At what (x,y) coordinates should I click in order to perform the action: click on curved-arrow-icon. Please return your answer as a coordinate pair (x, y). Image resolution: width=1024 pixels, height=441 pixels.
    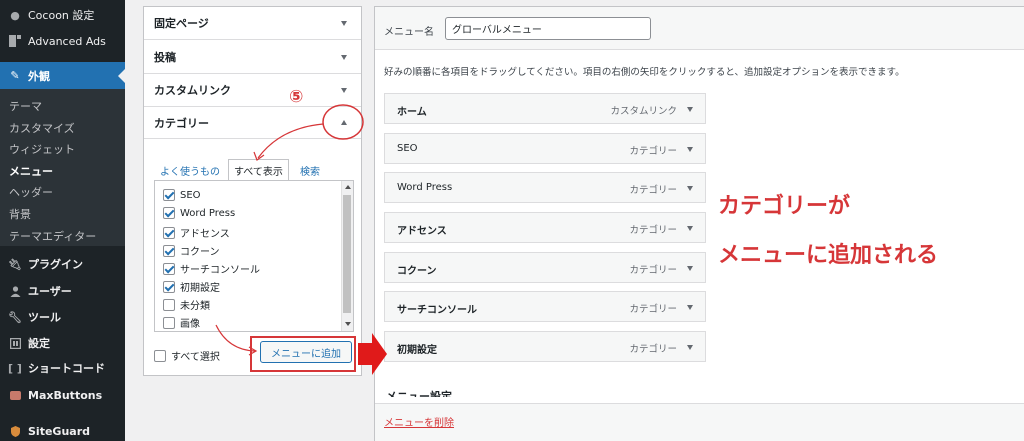
    Looking at the image, I should click on (290, 141).